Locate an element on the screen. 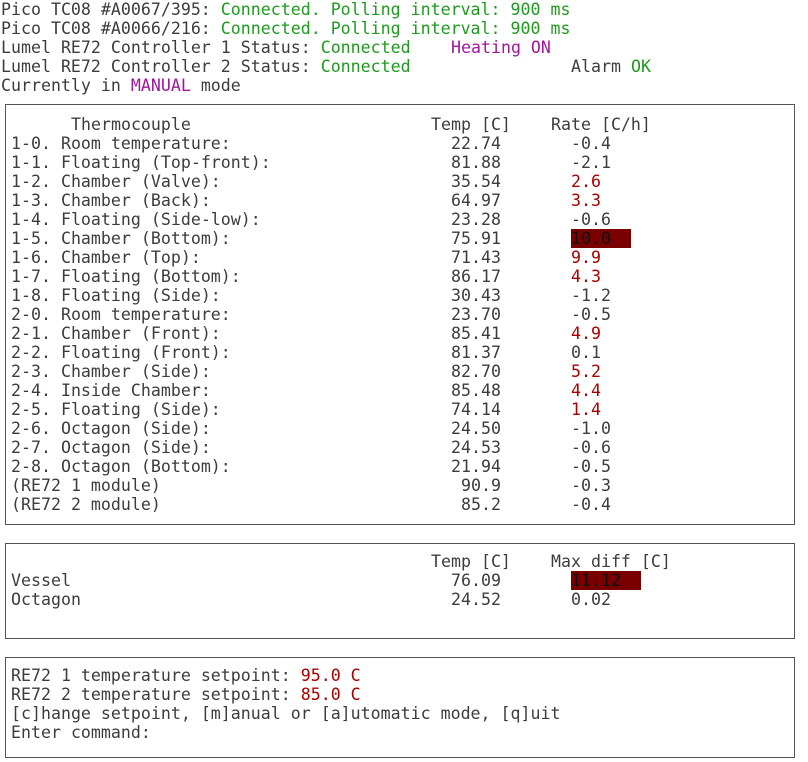 This screenshot has width=808, height=762. thermocouple-temp: 85.41 is located at coordinates (476, 333).